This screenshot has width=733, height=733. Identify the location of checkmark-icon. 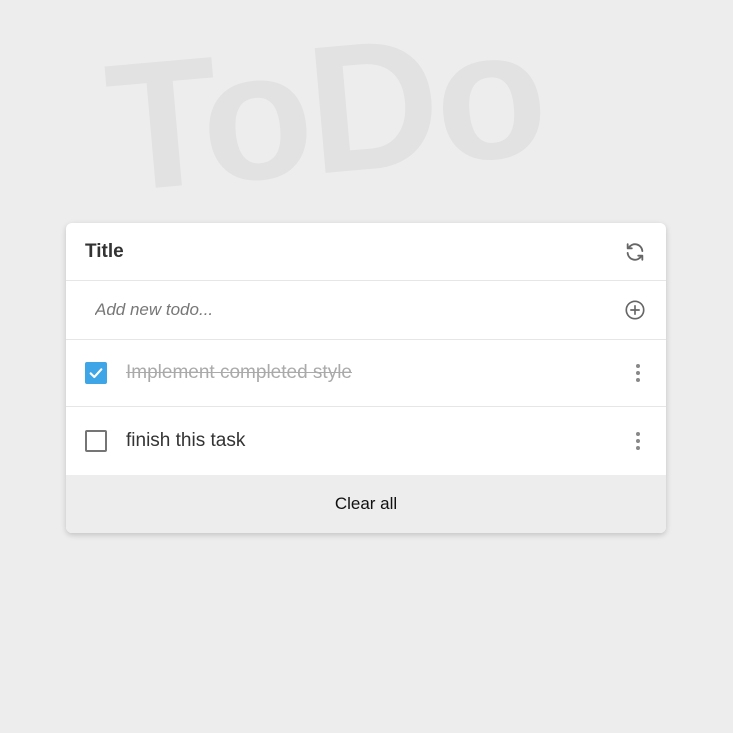
(96, 373).